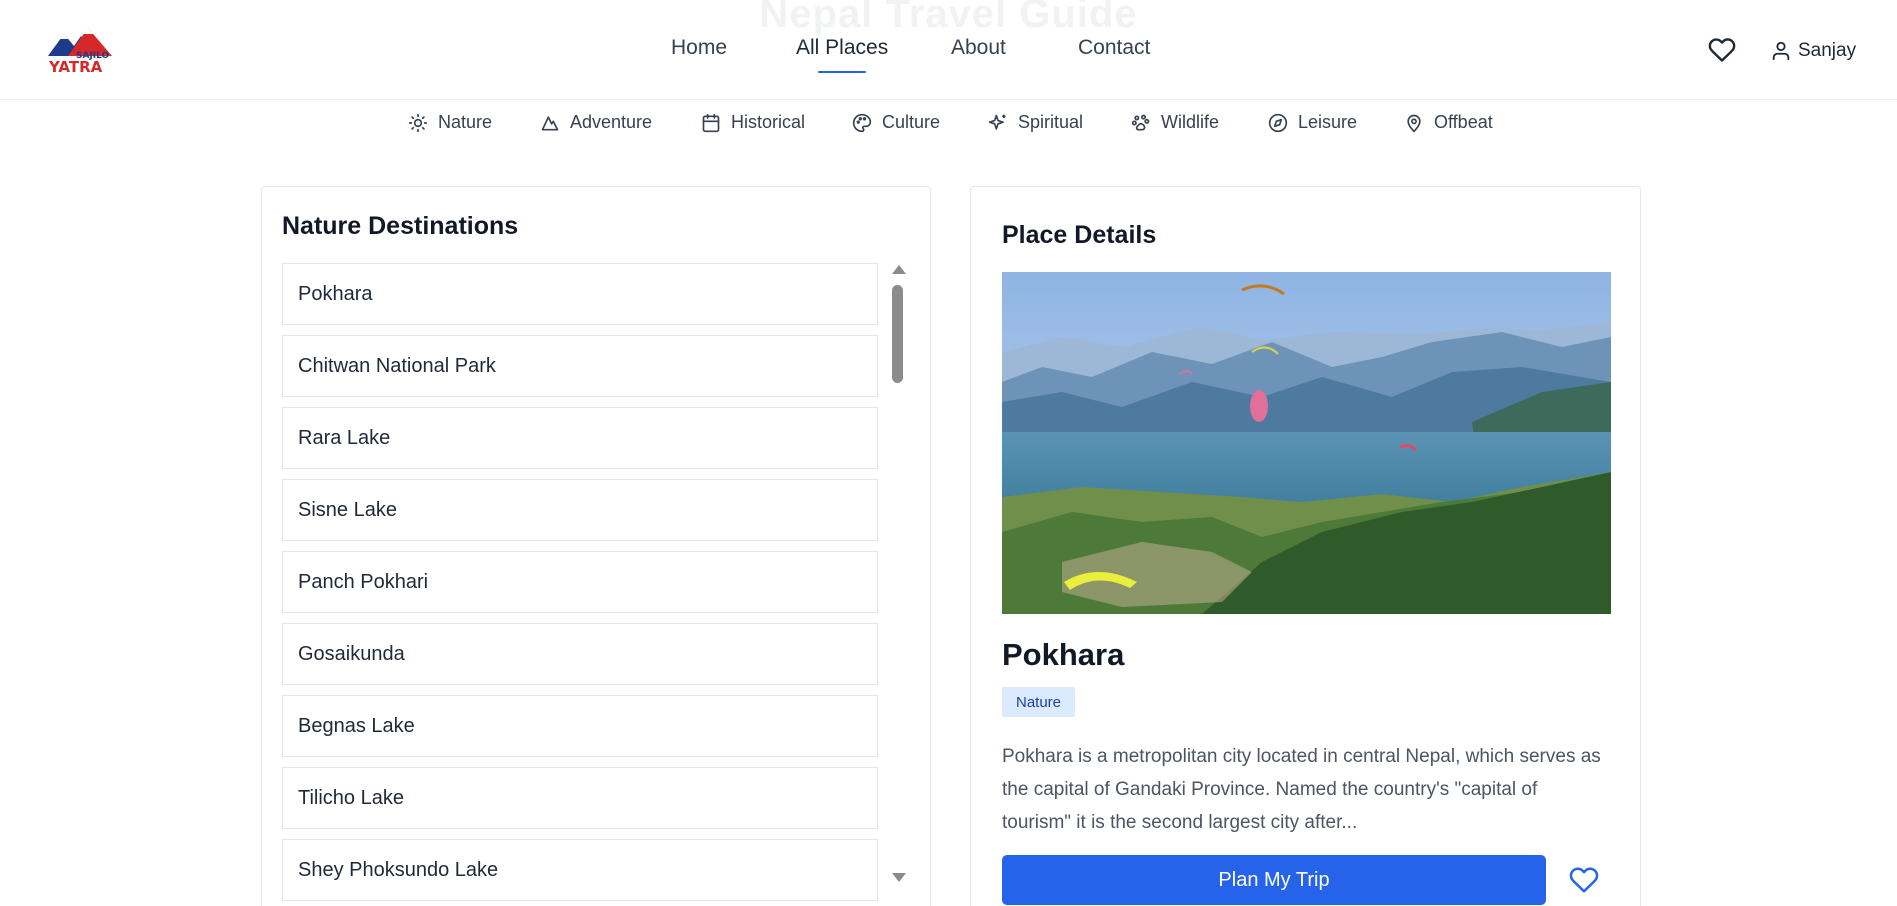 Image resolution: width=1897 pixels, height=906 pixels. Describe the element at coordinates (978, 48) in the screenshot. I see `nav-about: About` at that location.